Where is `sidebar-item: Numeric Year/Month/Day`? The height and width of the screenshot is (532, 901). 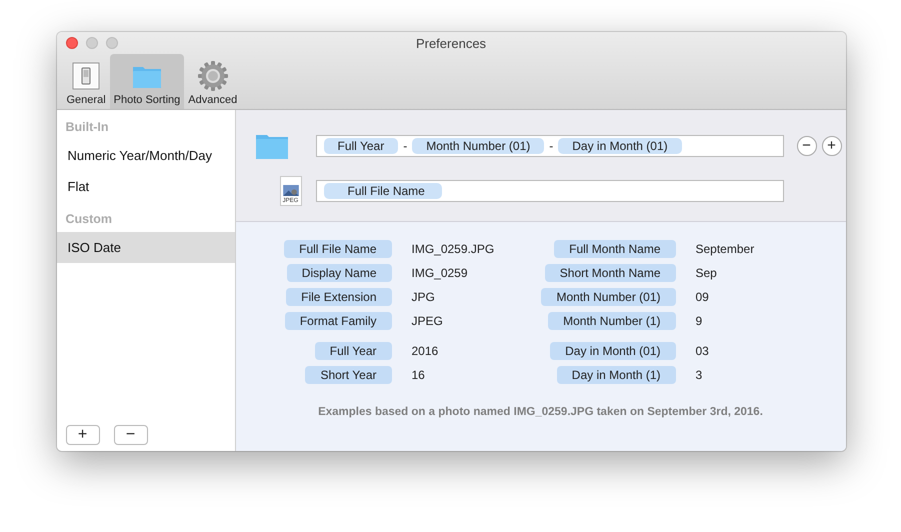 sidebar-item: Numeric Year/Month/Day is located at coordinates (145, 155).